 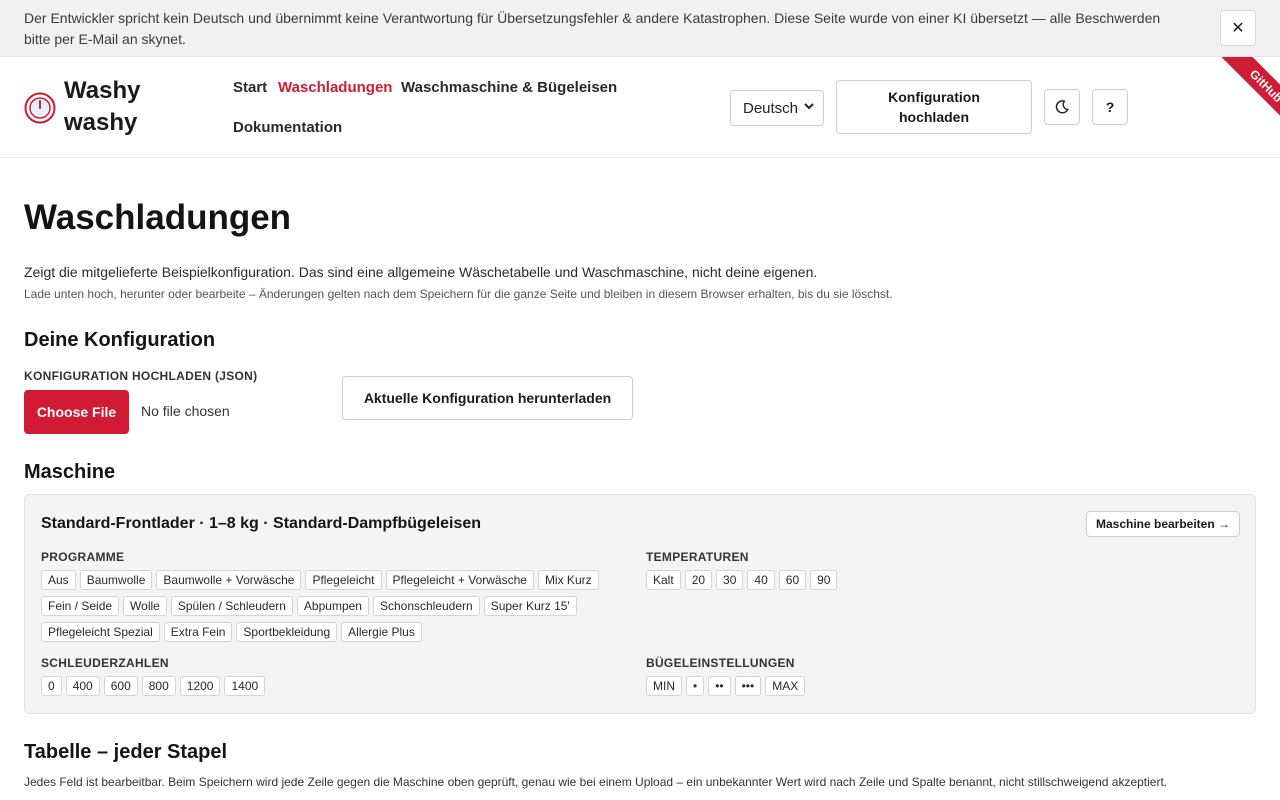 I want to click on temperature-chip: 90, so click(x=824, y=580).